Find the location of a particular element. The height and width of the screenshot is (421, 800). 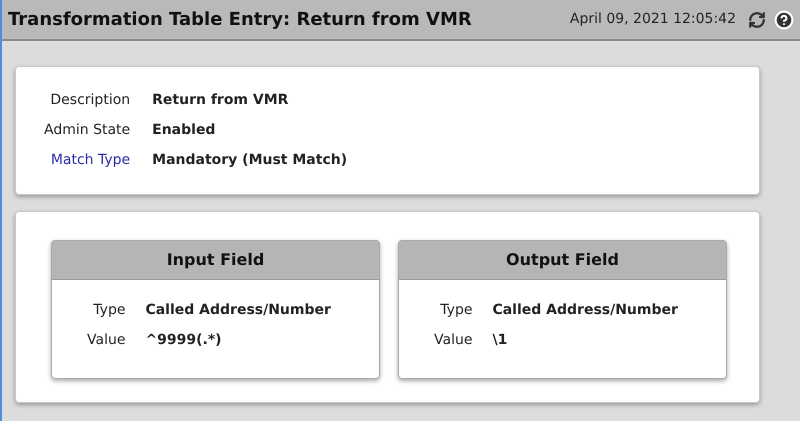

field-value: \1 is located at coordinates (500, 340).